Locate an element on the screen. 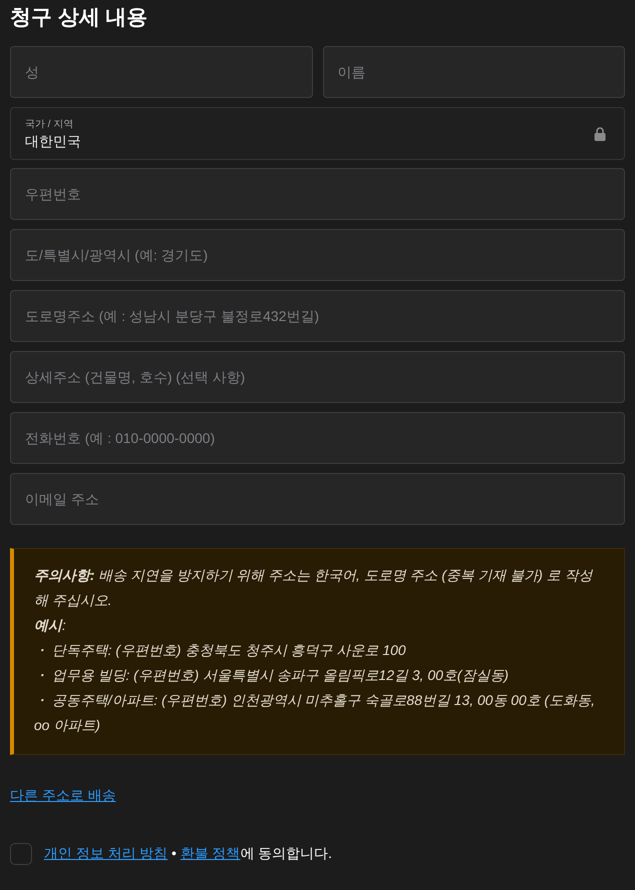  checkbox is located at coordinates (21, 854).